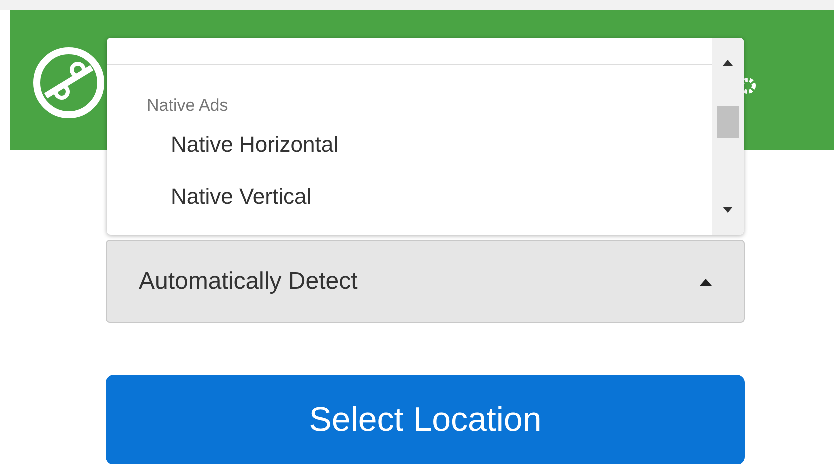 This screenshot has width=834, height=464. Describe the element at coordinates (706, 282) in the screenshot. I see `caret-icon` at that location.